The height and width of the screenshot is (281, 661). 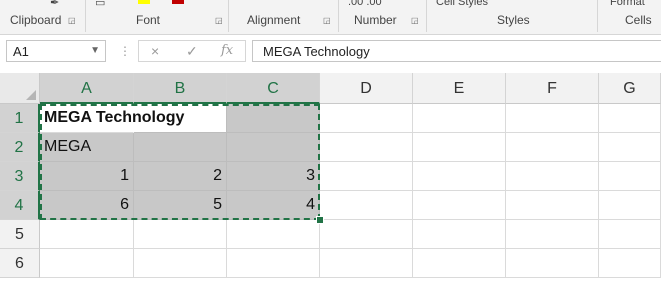 What do you see at coordinates (180, 205) in the screenshot?
I see `cell-b4: 5` at bounding box center [180, 205].